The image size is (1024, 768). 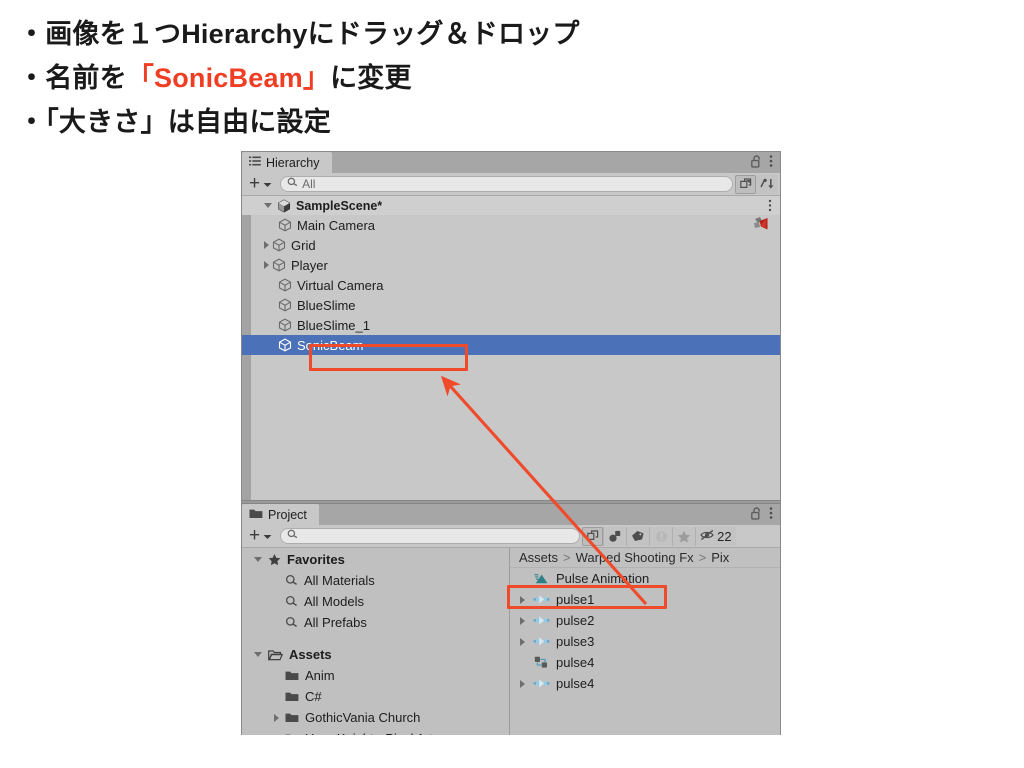 What do you see at coordinates (765, 514) in the screenshot?
I see `project-tab-actions` at bounding box center [765, 514].